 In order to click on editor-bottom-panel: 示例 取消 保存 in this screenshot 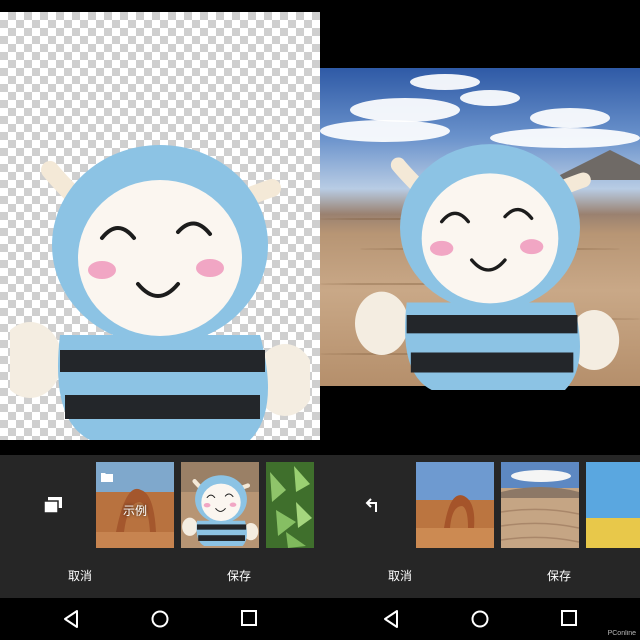, I will do `click(160, 526)`.